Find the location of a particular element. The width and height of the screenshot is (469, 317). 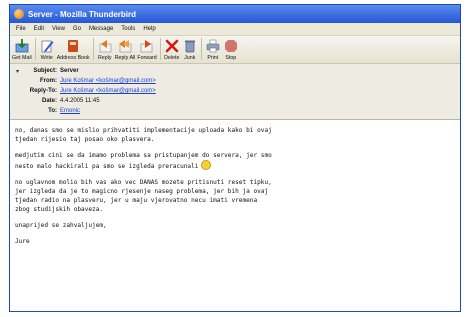

forward-icon is located at coordinates (147, 46).